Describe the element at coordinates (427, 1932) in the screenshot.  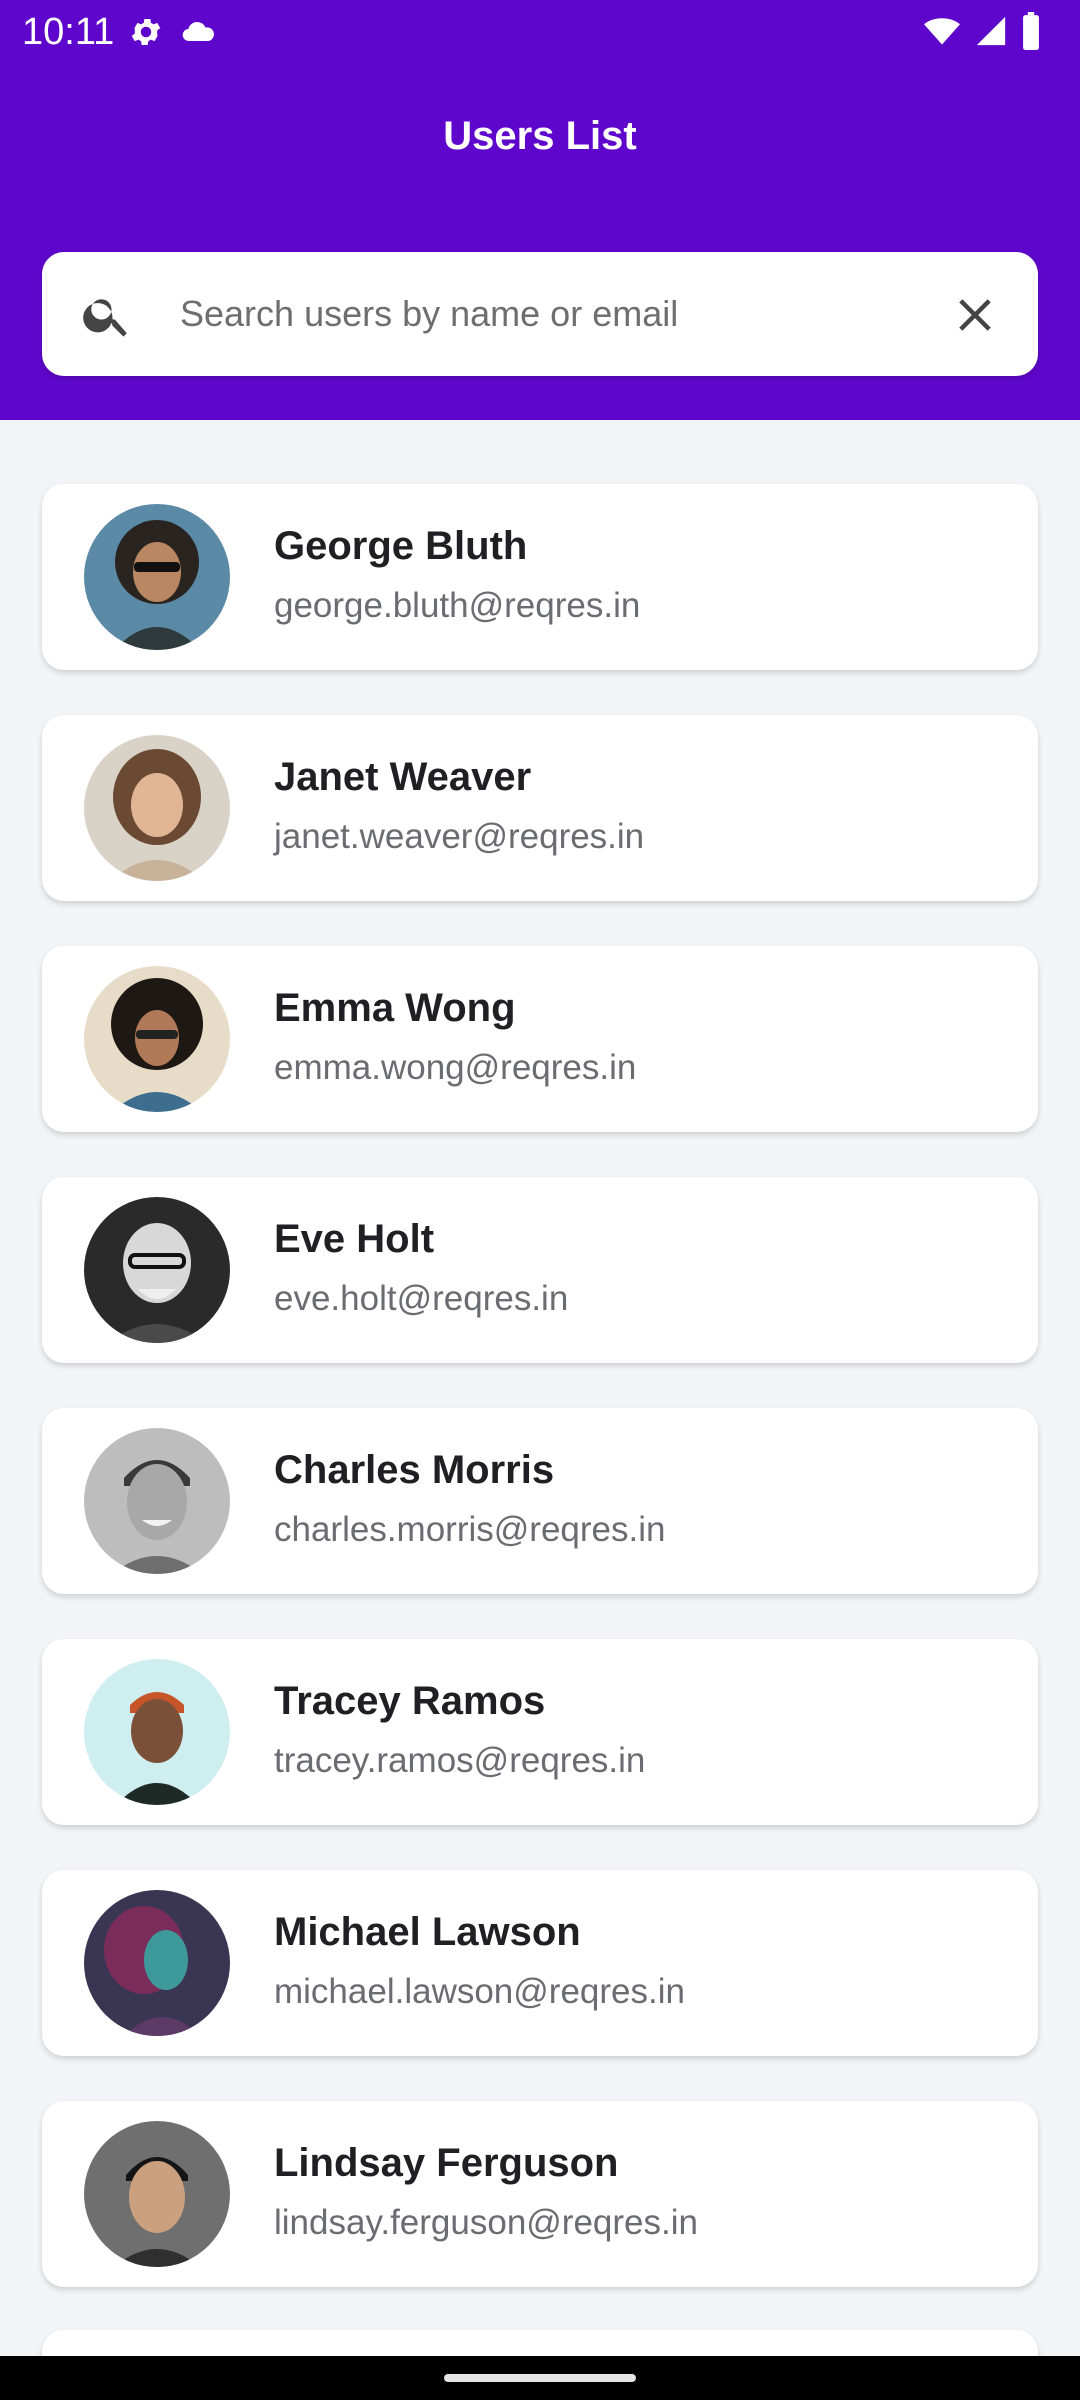
I see `user-name: Michael Lawson` at that location.